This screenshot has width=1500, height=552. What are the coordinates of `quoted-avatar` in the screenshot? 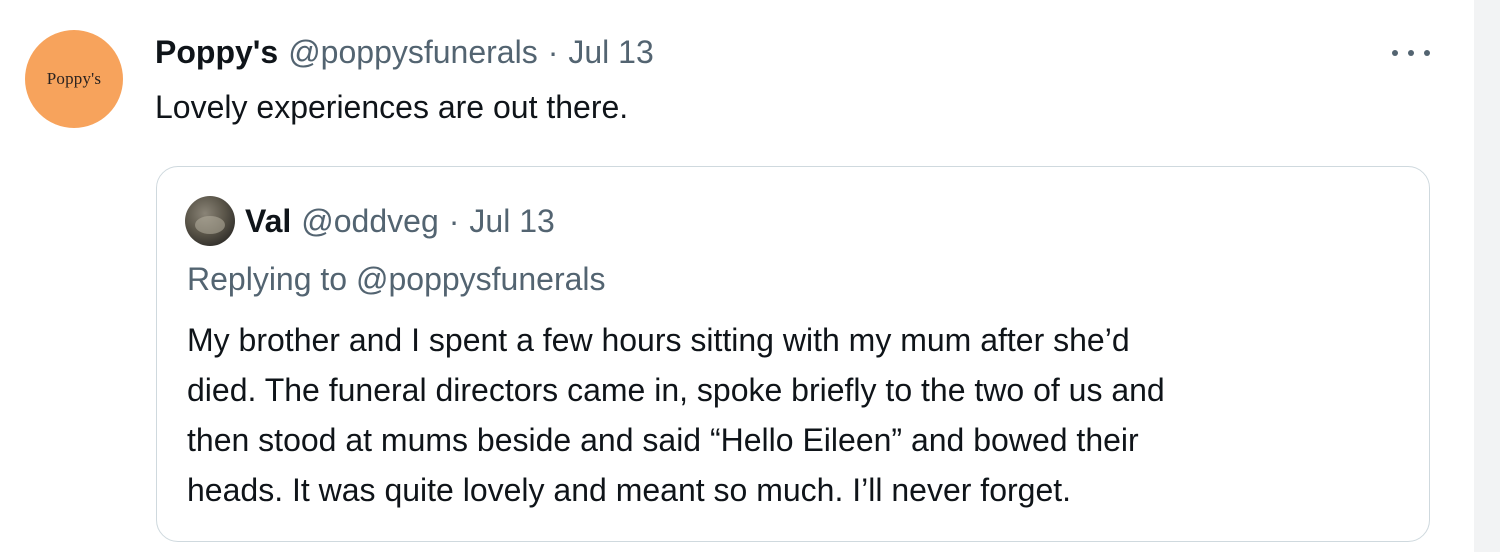 It's located at (210, 221).